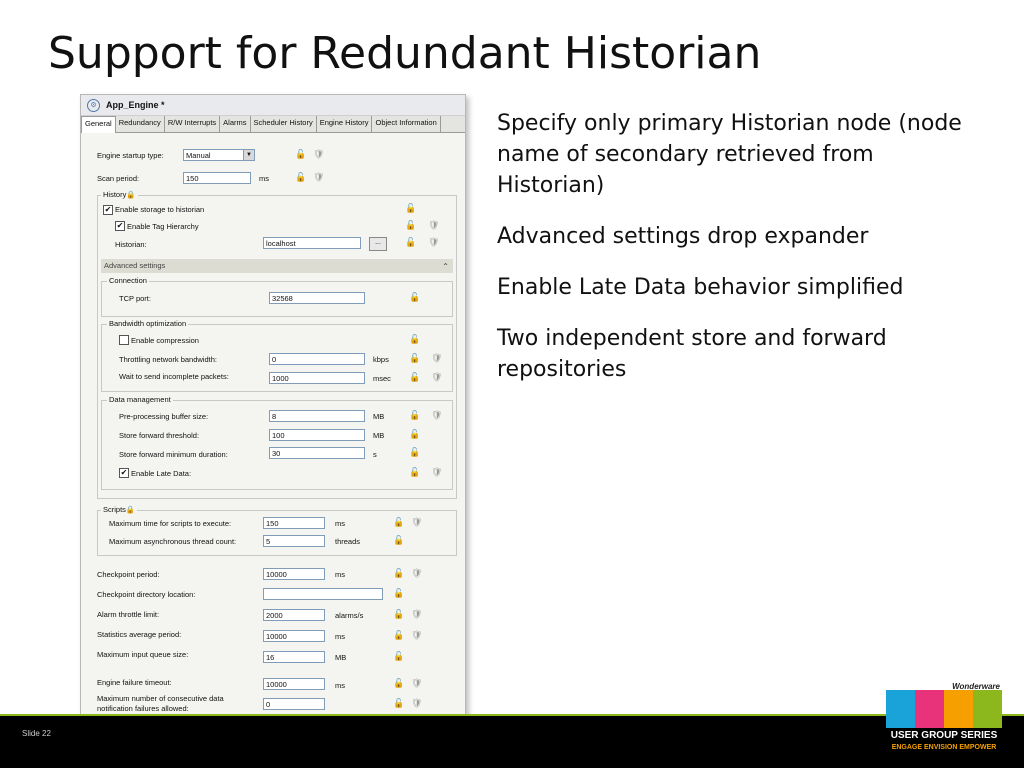 The image size is (1024, 768). Describe the element at coordinates (317, 416) in the screenshot. I see `preproc-buffer-field: 8` at that location.